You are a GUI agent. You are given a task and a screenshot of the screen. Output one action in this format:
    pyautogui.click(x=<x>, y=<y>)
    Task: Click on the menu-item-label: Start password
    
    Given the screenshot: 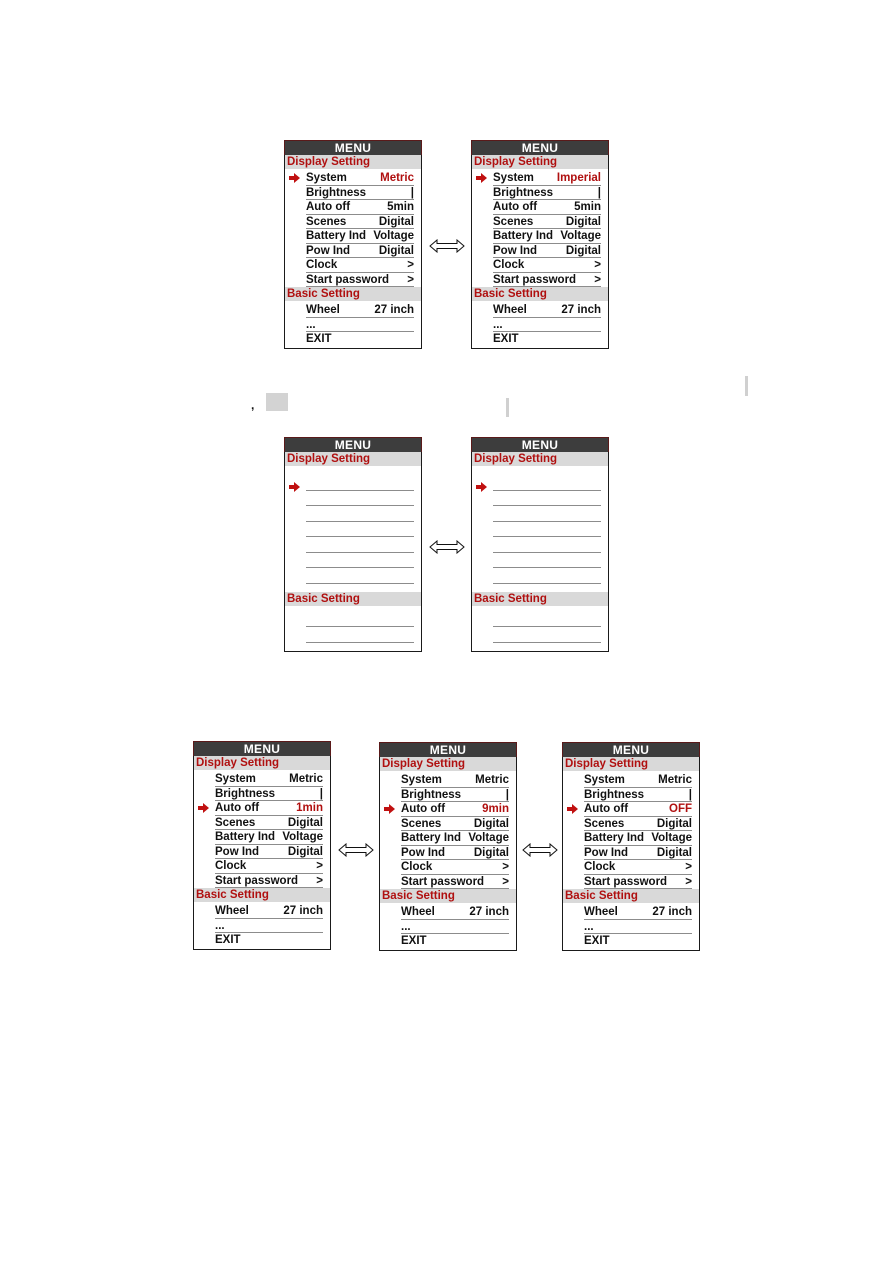 What is the action you would take?
    pyautogui.click(x=348, y=279)
    